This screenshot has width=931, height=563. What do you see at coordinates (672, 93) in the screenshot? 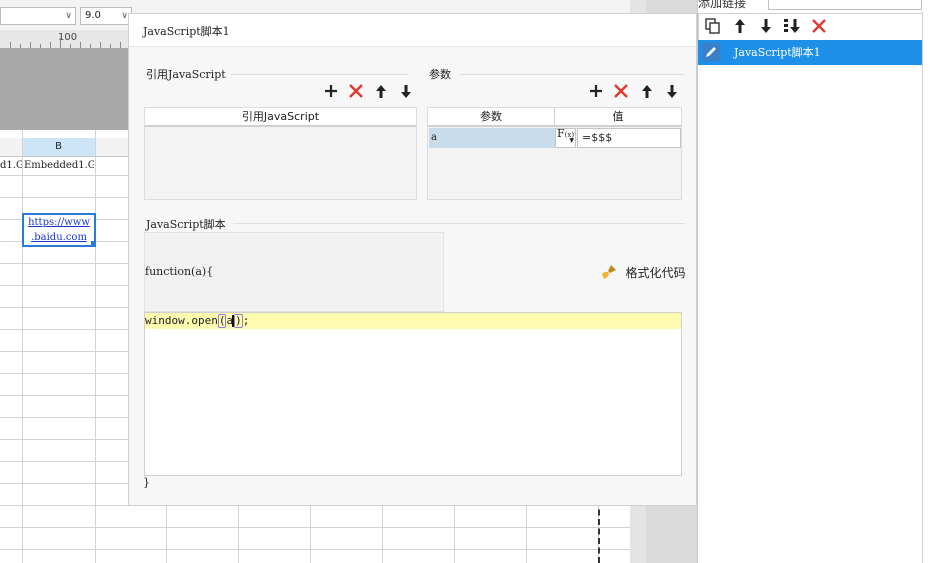
I see `param-move-down-button` at bounding box center [672, 93].